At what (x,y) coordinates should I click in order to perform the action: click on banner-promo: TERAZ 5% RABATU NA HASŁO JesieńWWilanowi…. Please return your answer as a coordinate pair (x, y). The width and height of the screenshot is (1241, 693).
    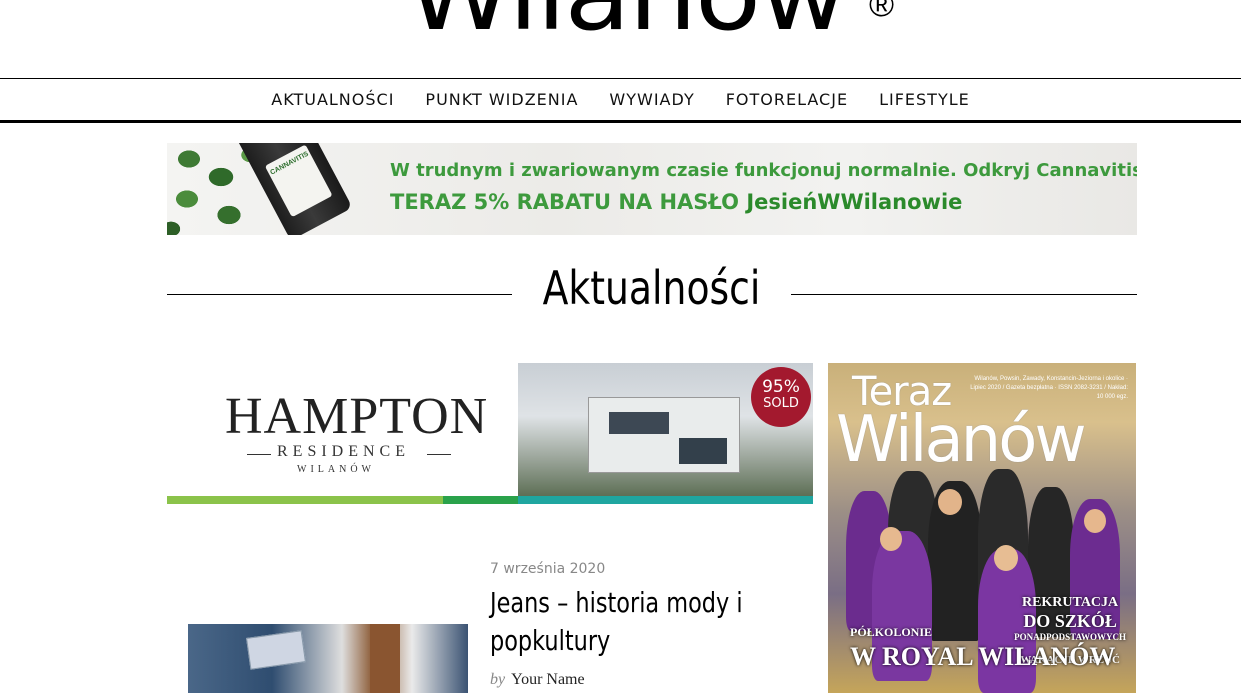
    Looking at the image, I should click on (676, 202).